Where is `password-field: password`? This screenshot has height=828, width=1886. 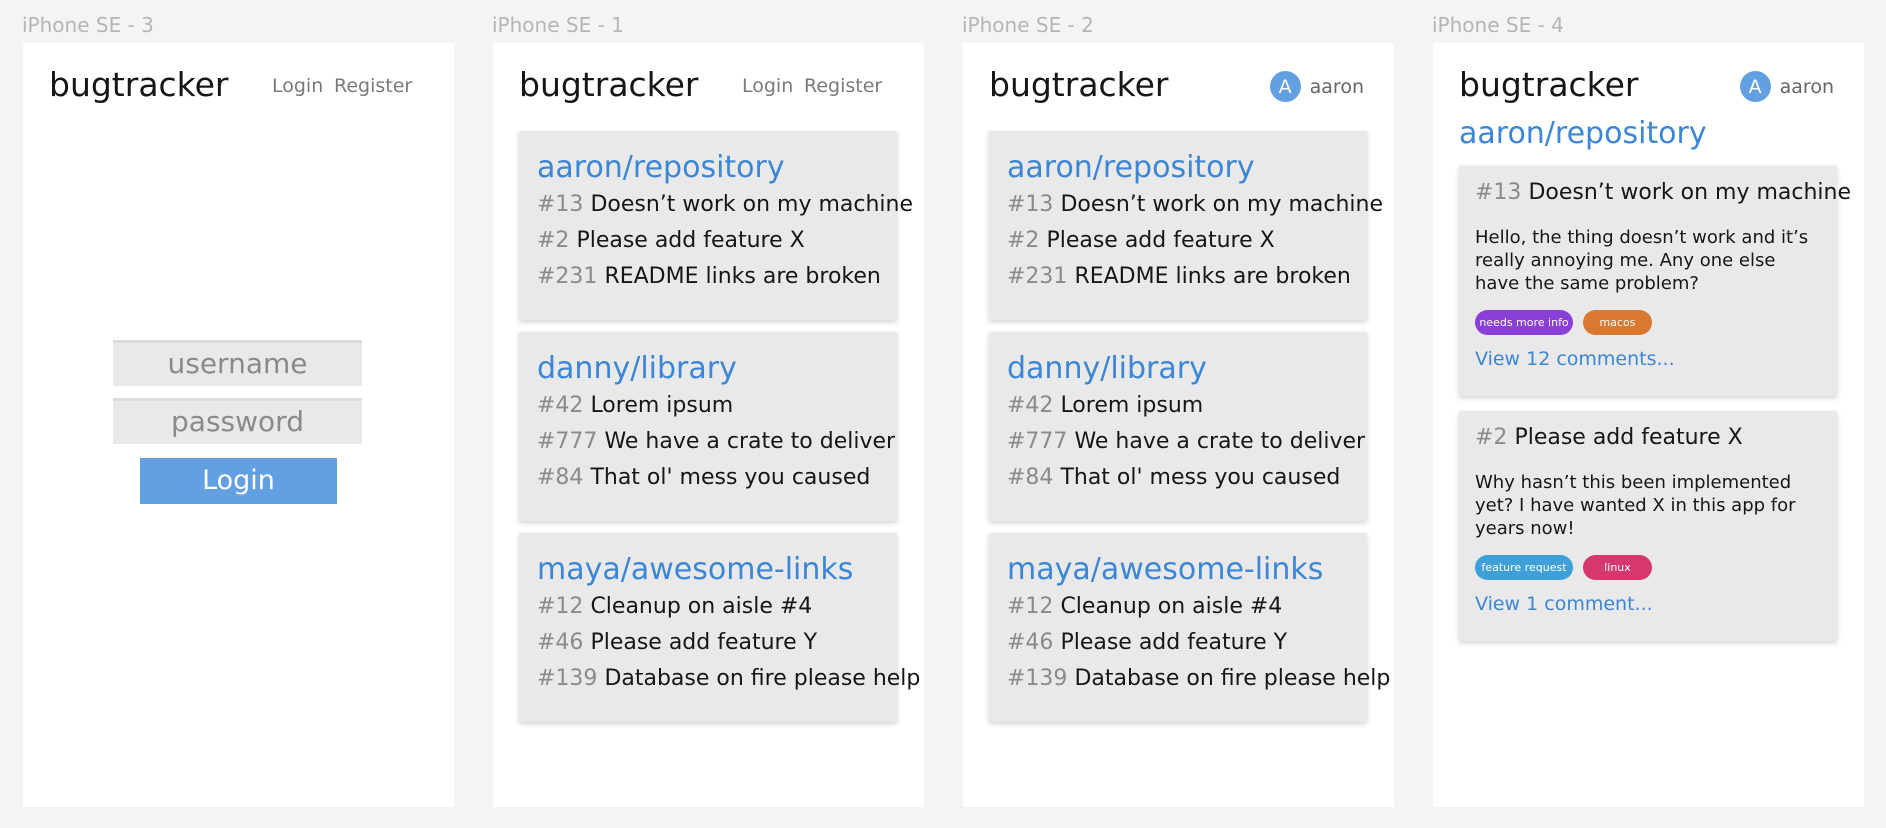 password-field: password is located at coordinates (237, 421).